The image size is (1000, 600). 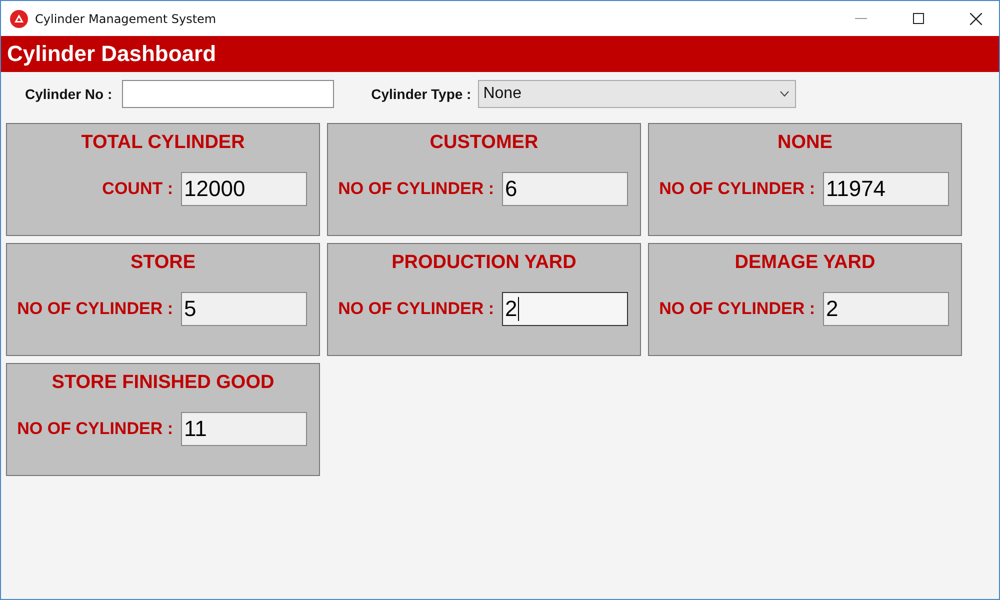 What do you see at coordinates (137, 189) in the screenshot?
I see `count-label: COUNT :` at bounding box center [137, 189].